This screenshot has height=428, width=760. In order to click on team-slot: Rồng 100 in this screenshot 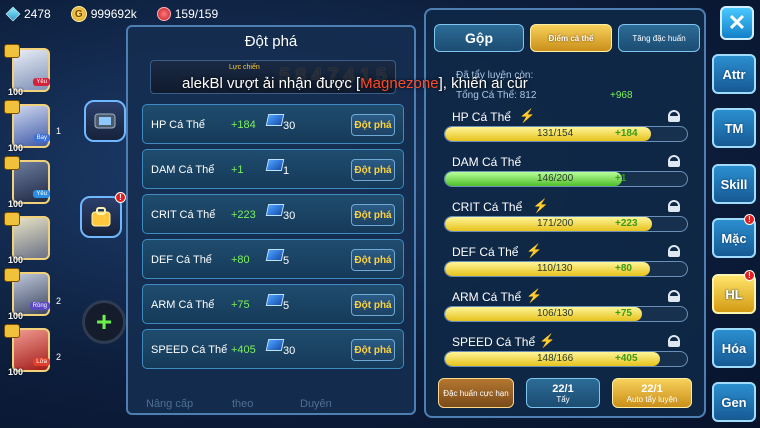, I will do `click(27, 294)`.